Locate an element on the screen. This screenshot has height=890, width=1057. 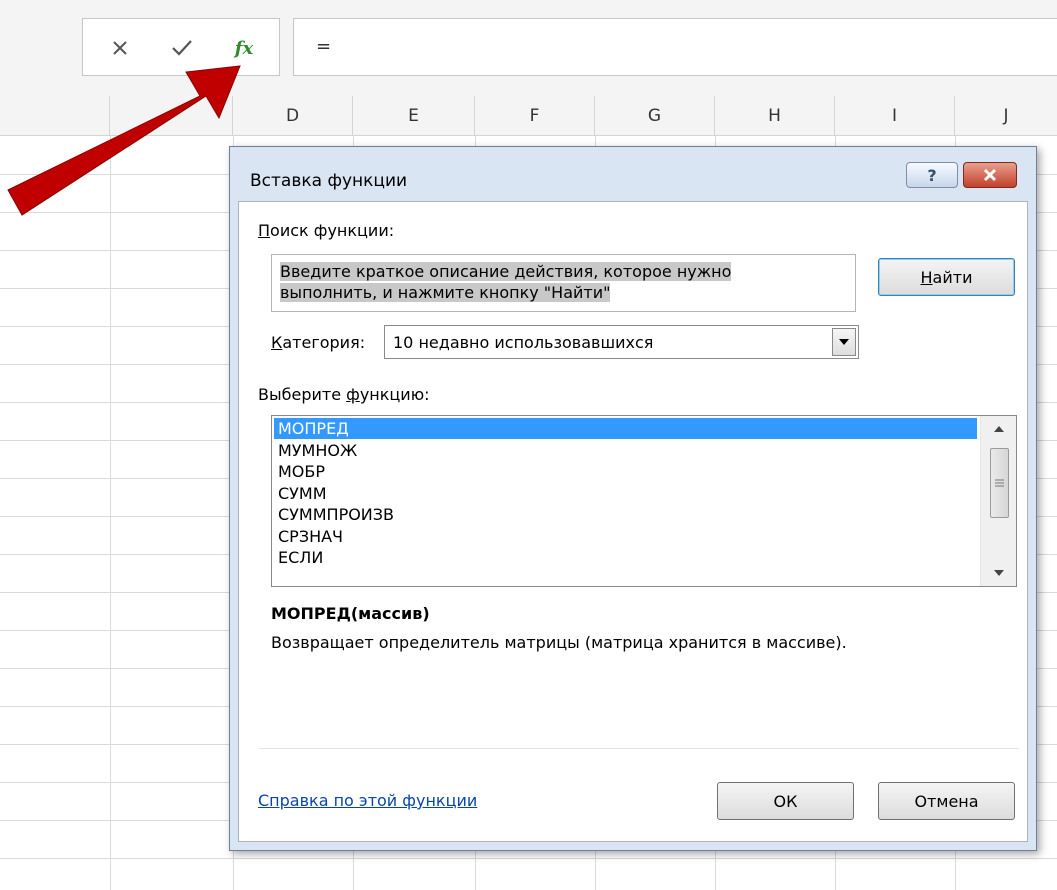
category-value: 10 недавно использовавшихся is located at coordinates (523, 342).